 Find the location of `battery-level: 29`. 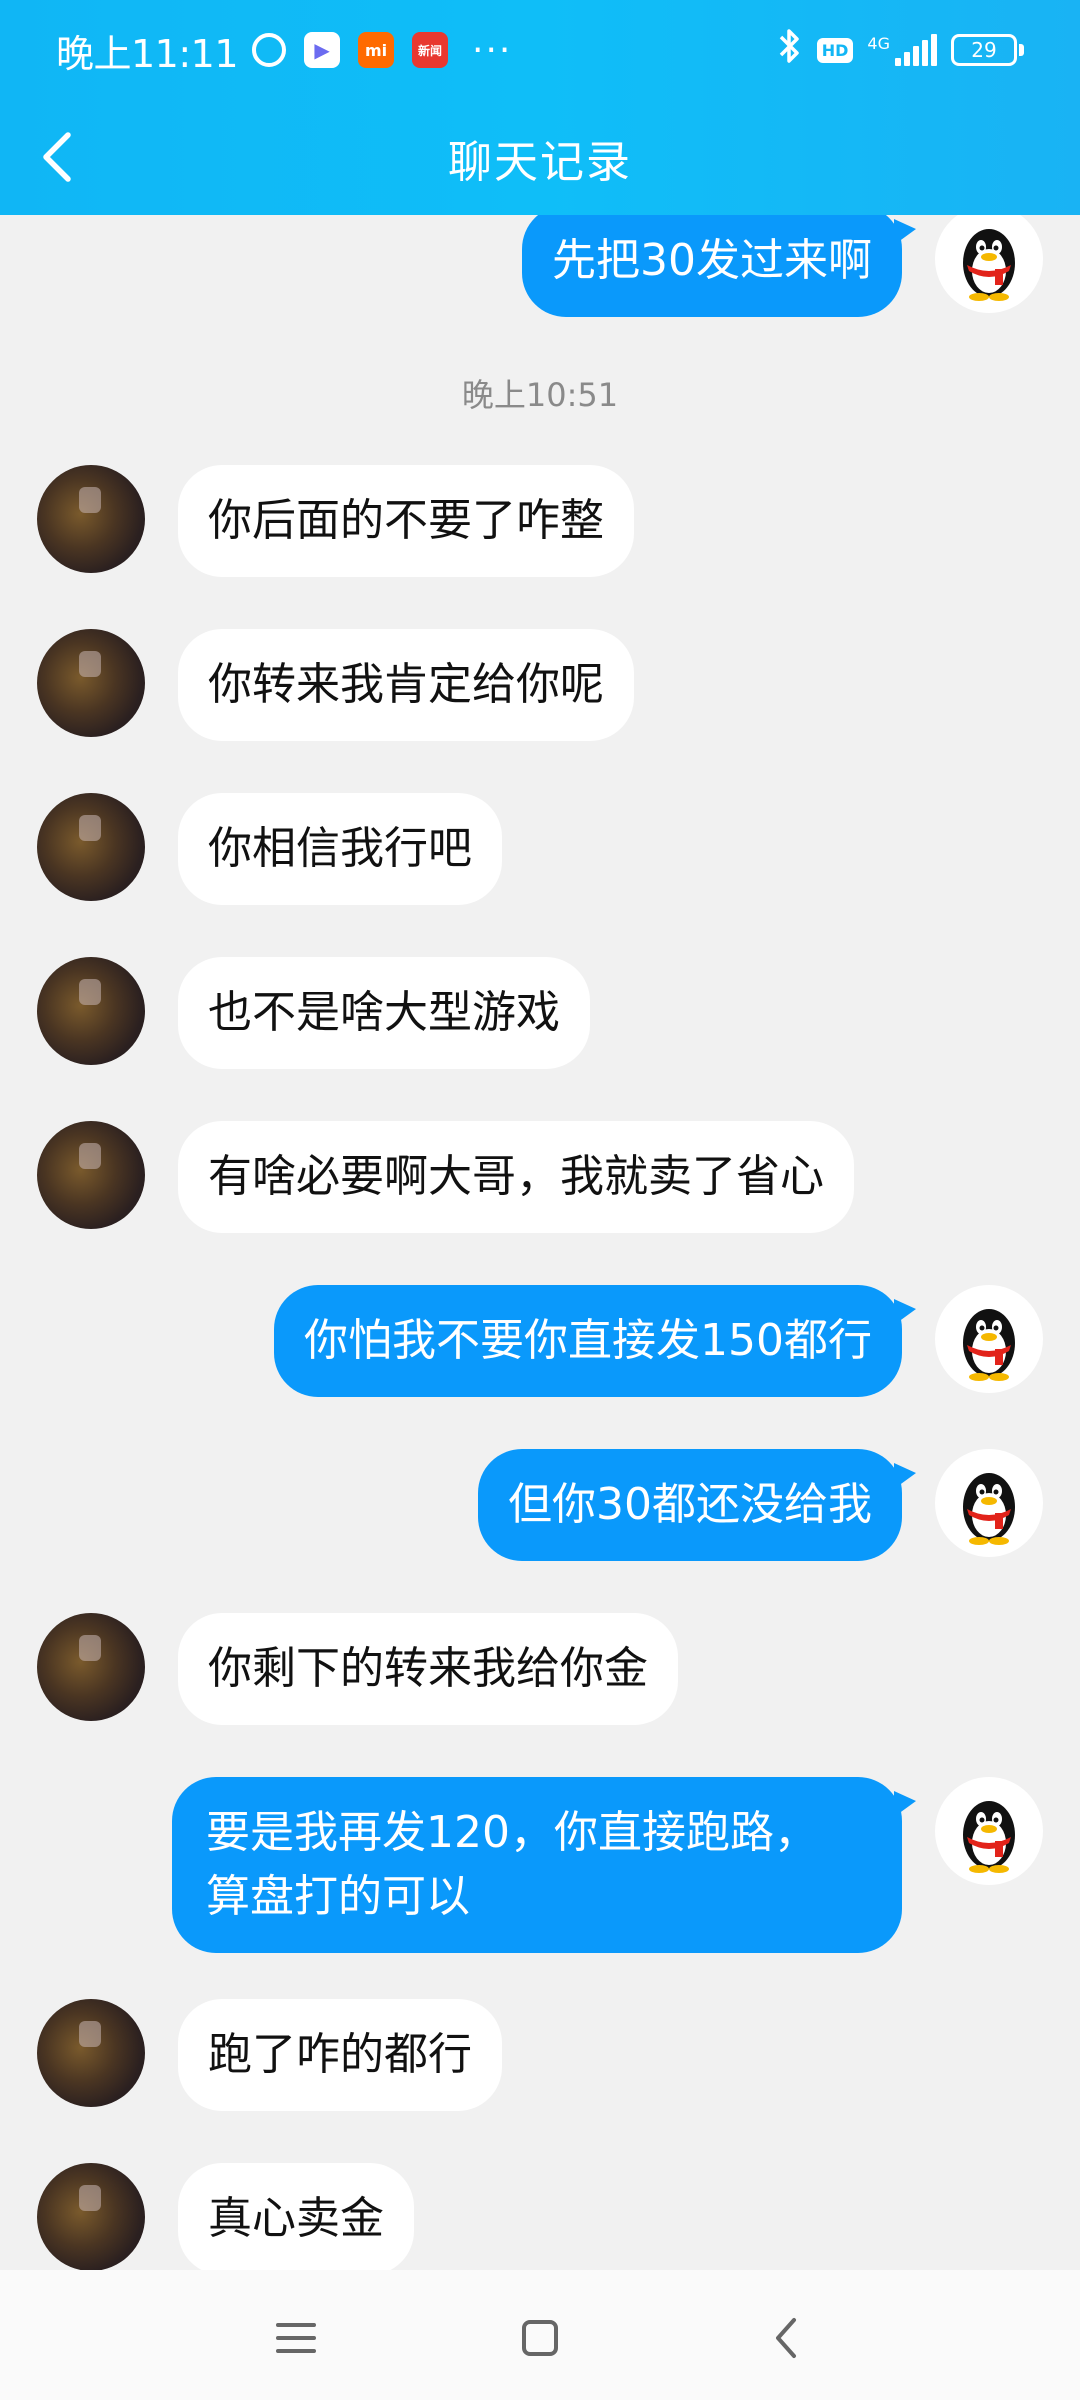

battery-level: 29 is located at coordinates (984, 50).